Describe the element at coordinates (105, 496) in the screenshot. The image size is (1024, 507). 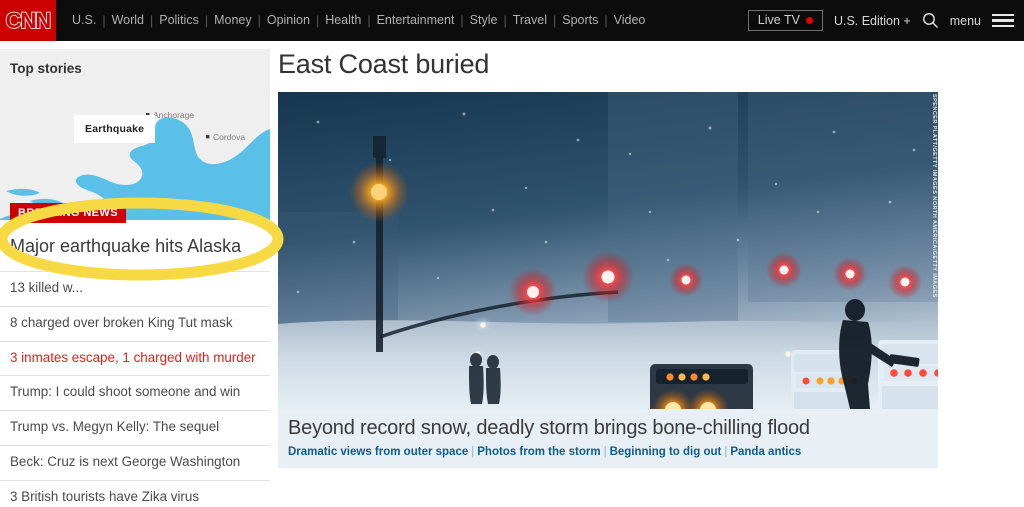
I see `story-text: 3 British tourists have Zika virus` at that location.